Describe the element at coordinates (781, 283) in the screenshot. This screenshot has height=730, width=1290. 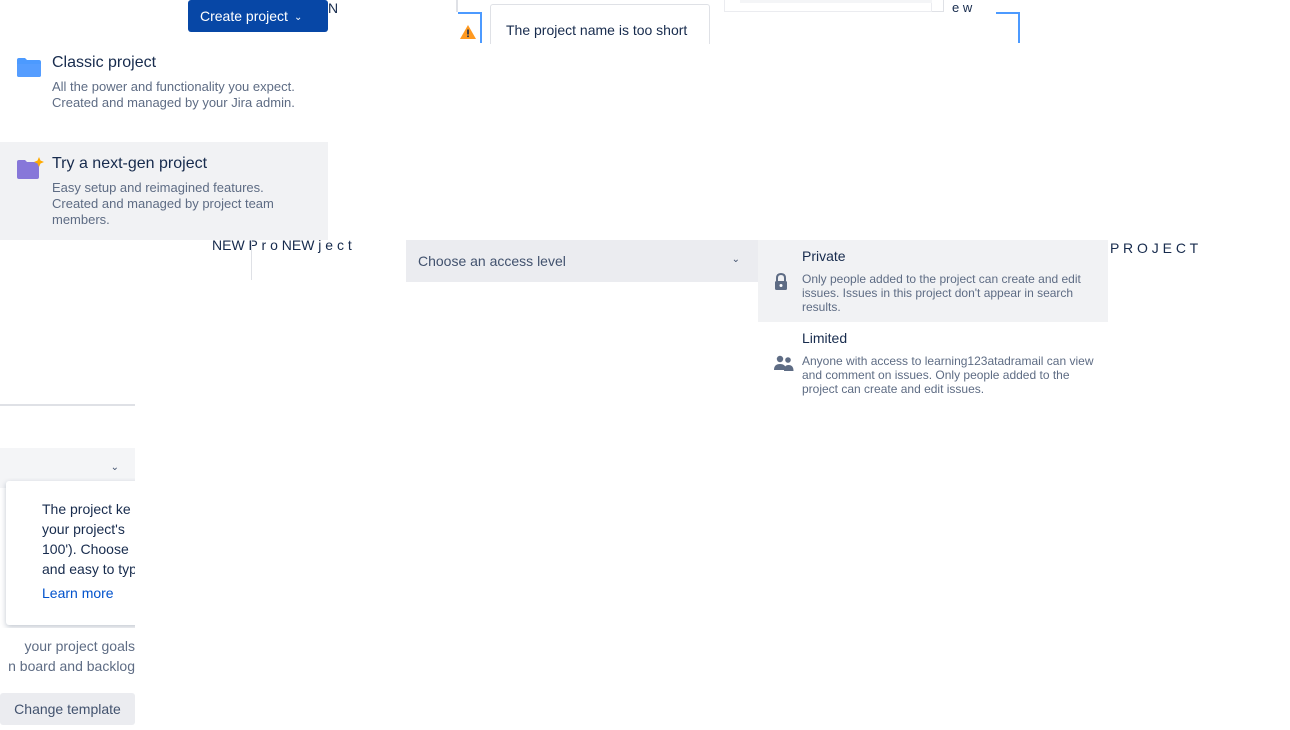
I see `lock-icon` at that location.